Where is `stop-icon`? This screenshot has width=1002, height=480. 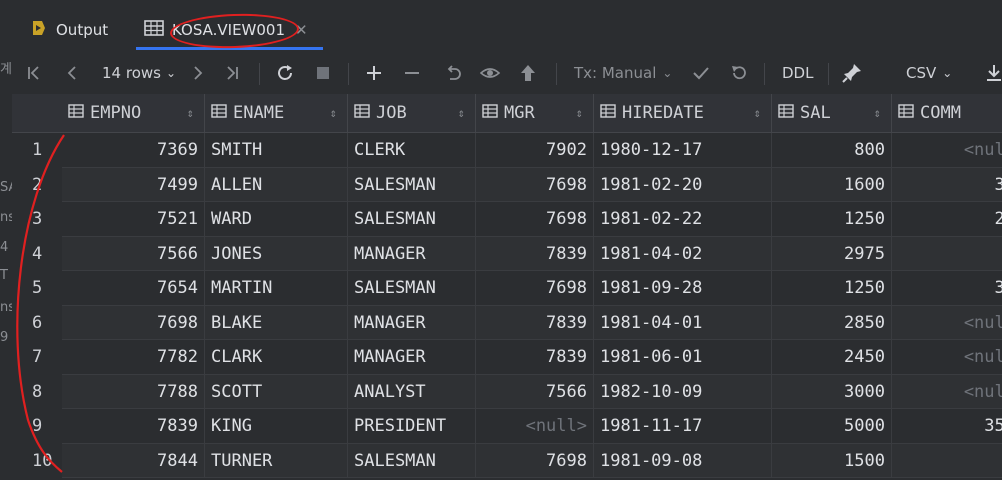 stop-icon is located at coordinates (323, 73).